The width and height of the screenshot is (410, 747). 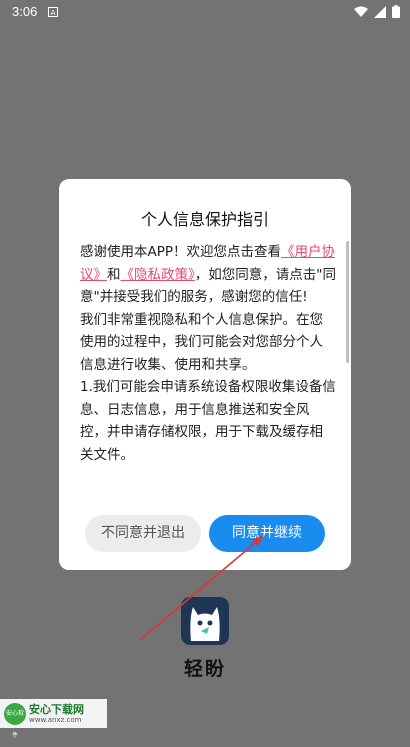 I want to click on status-time: 3:06, so click(x=25, y=11).